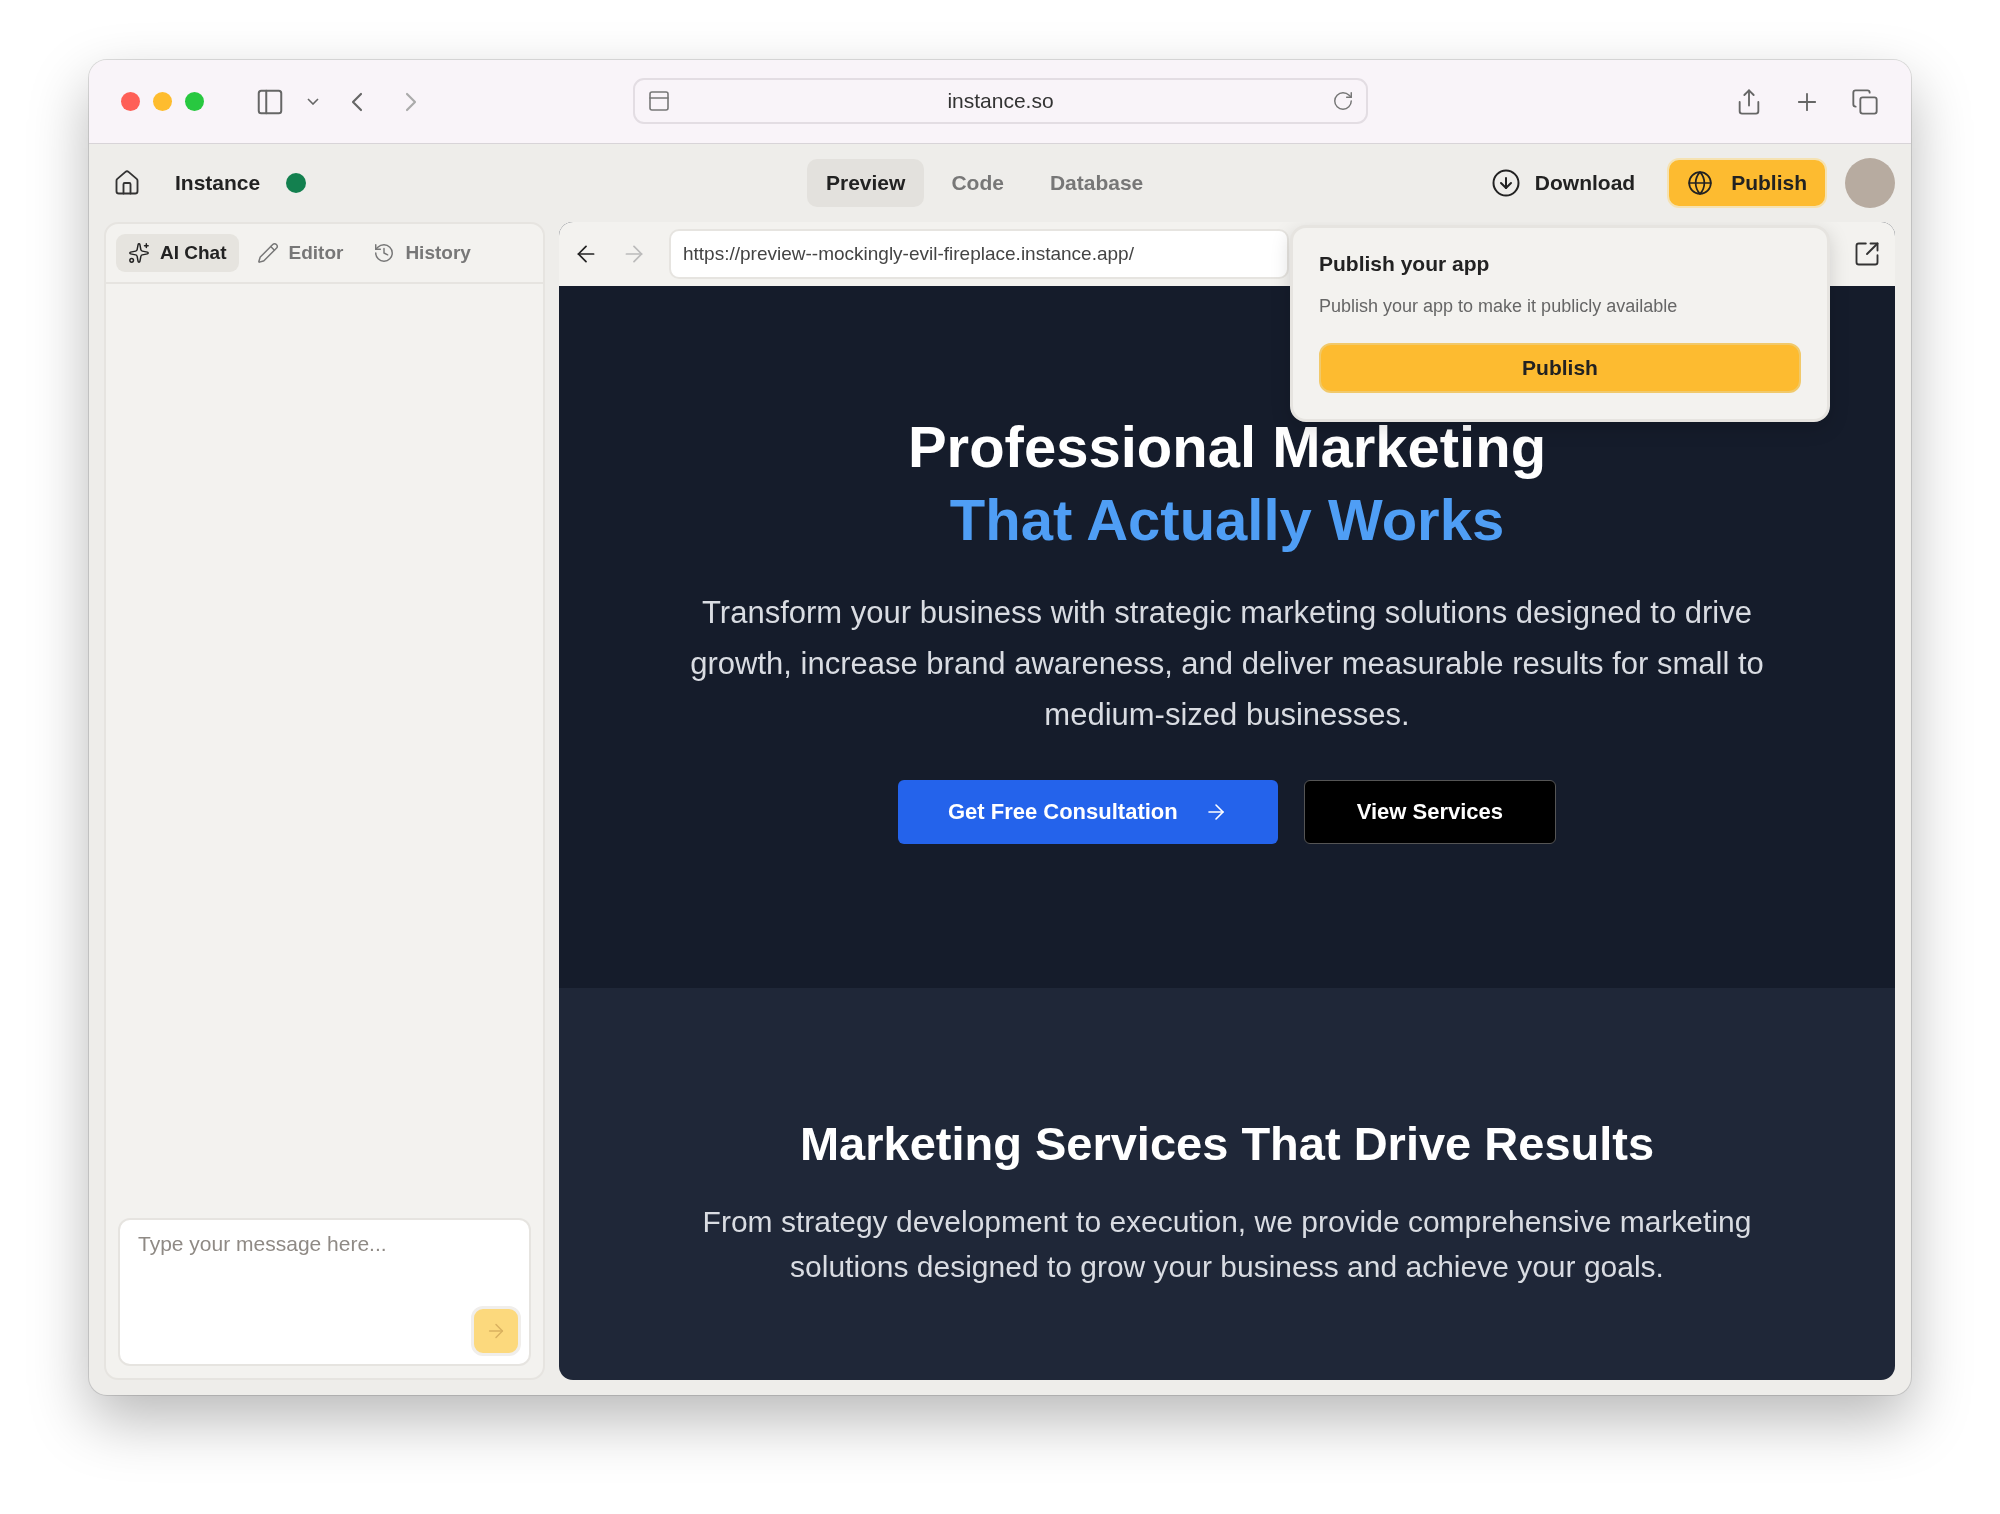 This screenshot has height=1514, width=2000. What do you see at coordinates (194, 101) in the screenshot?
I see `zoom-button` at bounding box center [194, 101].